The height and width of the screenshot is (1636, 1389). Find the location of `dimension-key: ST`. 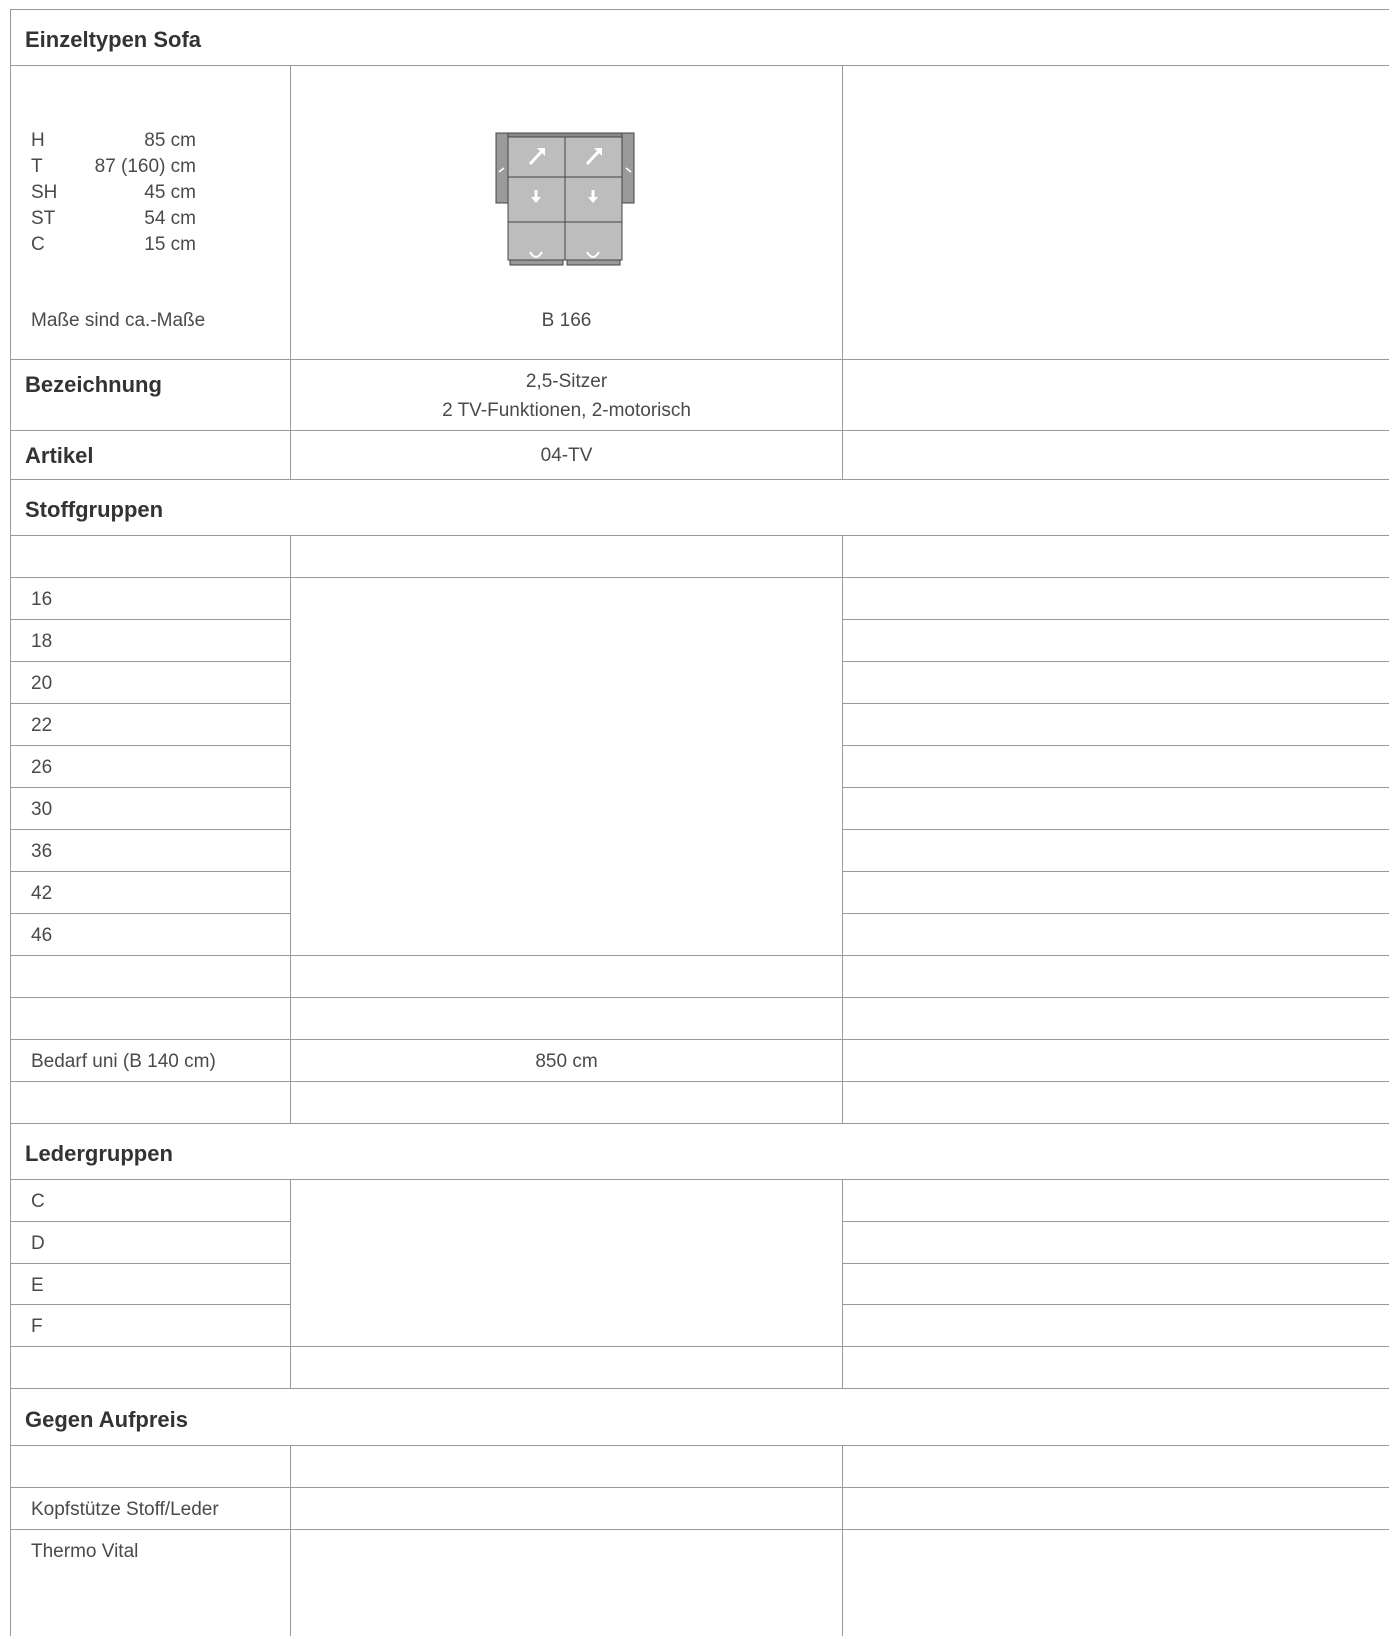

dimension-key: ST is located at coordinates (43, 218).